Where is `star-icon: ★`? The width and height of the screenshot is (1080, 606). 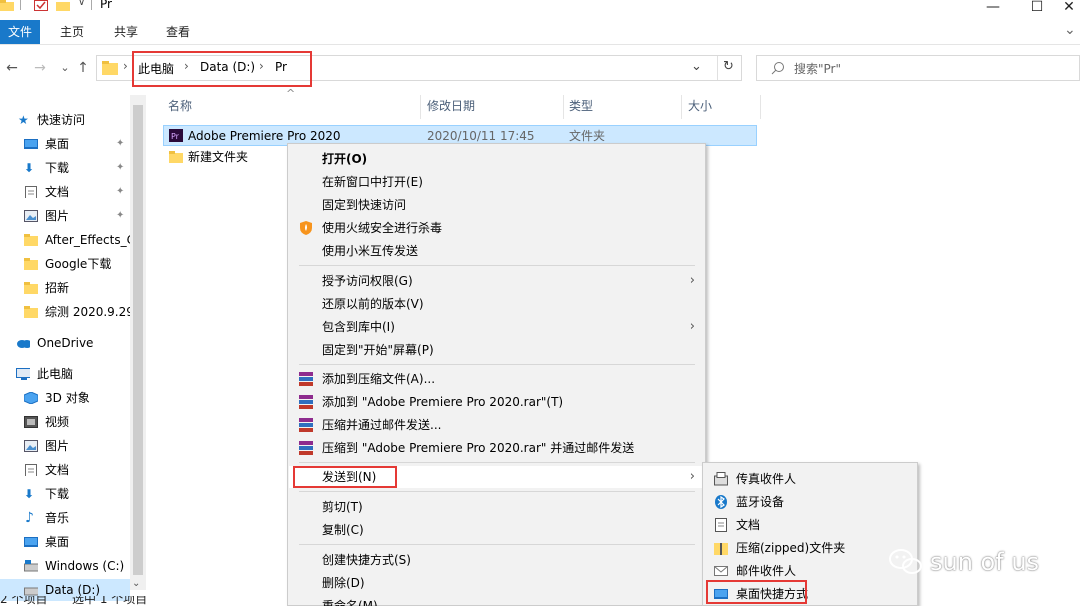 star-icon: ★ is located at coordinates (23, 120).